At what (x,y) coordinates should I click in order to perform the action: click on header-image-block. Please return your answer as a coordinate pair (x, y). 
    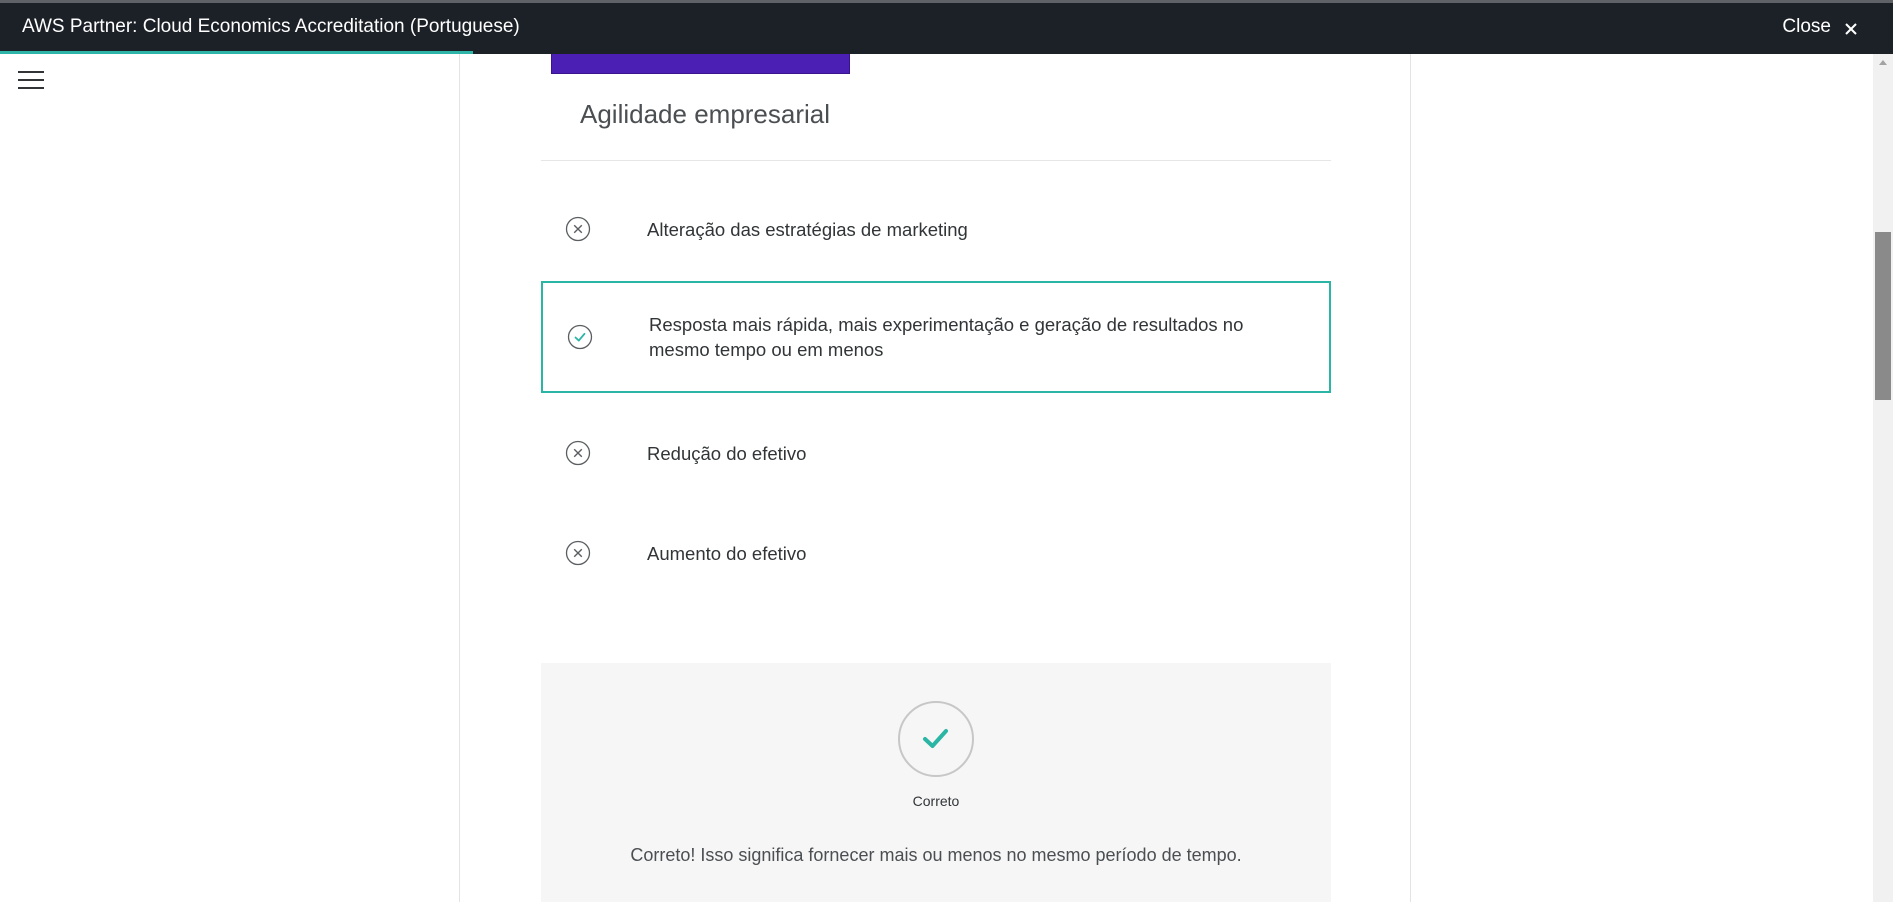
    Looking at the image, I should click on (700, 64).